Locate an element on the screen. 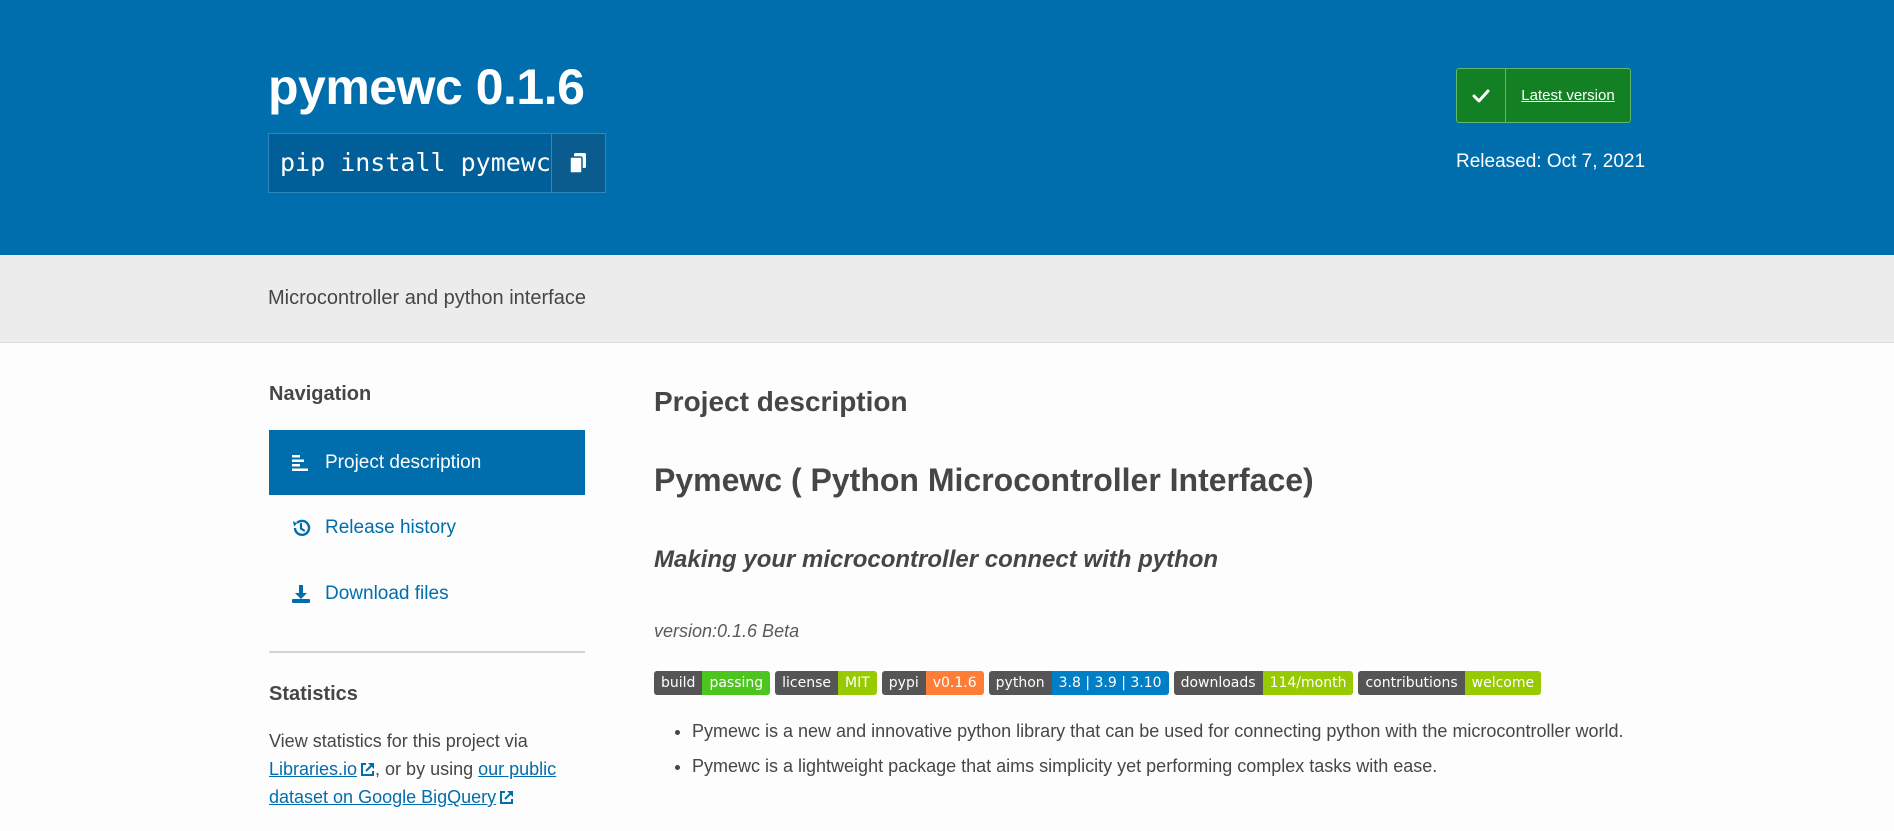 This screenshot has height=831, width=1894. nav-item-label: Project description is located at coordinates (403, 462).